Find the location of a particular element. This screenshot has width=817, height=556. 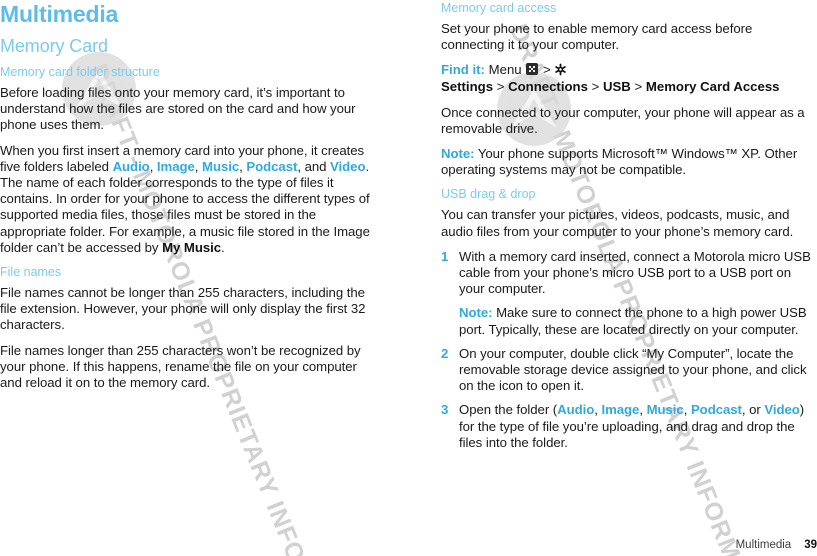

subheading-usb-drag-and-drop: USB drag & drop is located at coordinates (488, 194).